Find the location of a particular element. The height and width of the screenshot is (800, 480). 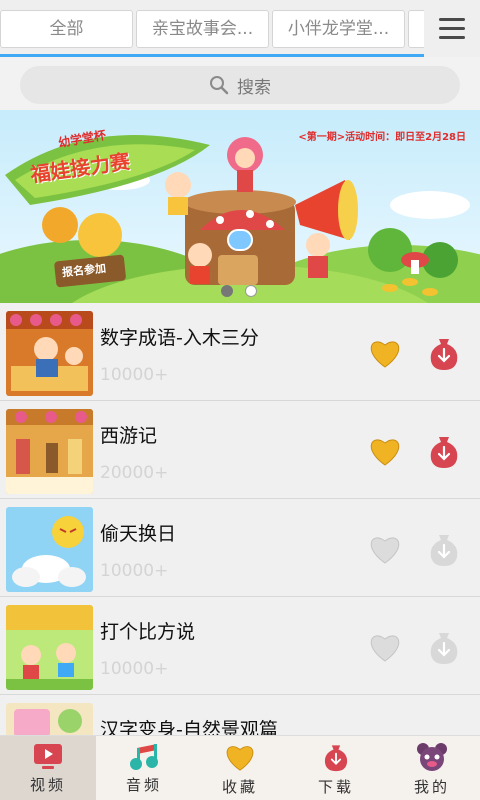

nav-downloads: 下载 is located at coordinates (336, 768).